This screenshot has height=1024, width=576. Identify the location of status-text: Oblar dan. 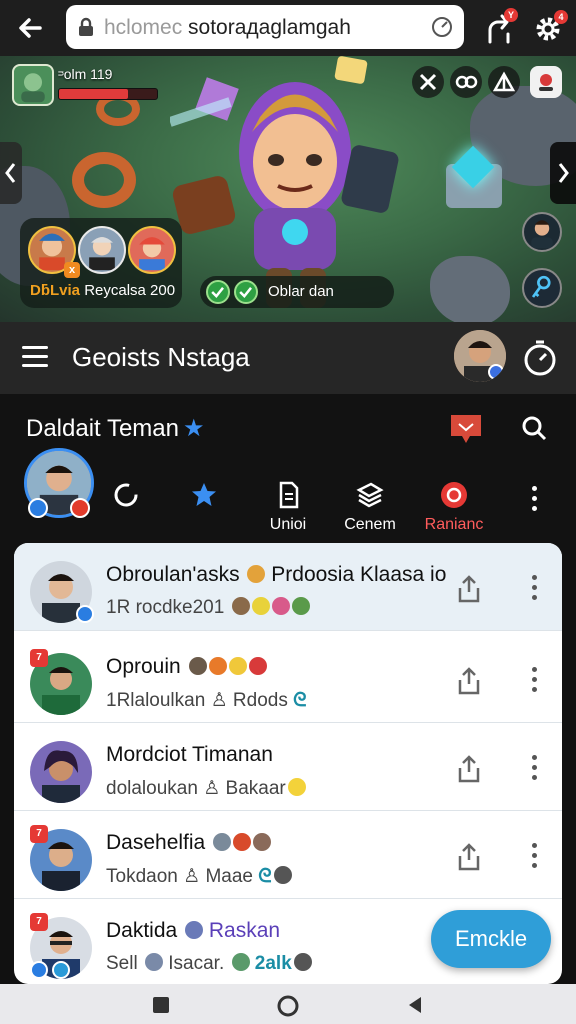
(301, 291).